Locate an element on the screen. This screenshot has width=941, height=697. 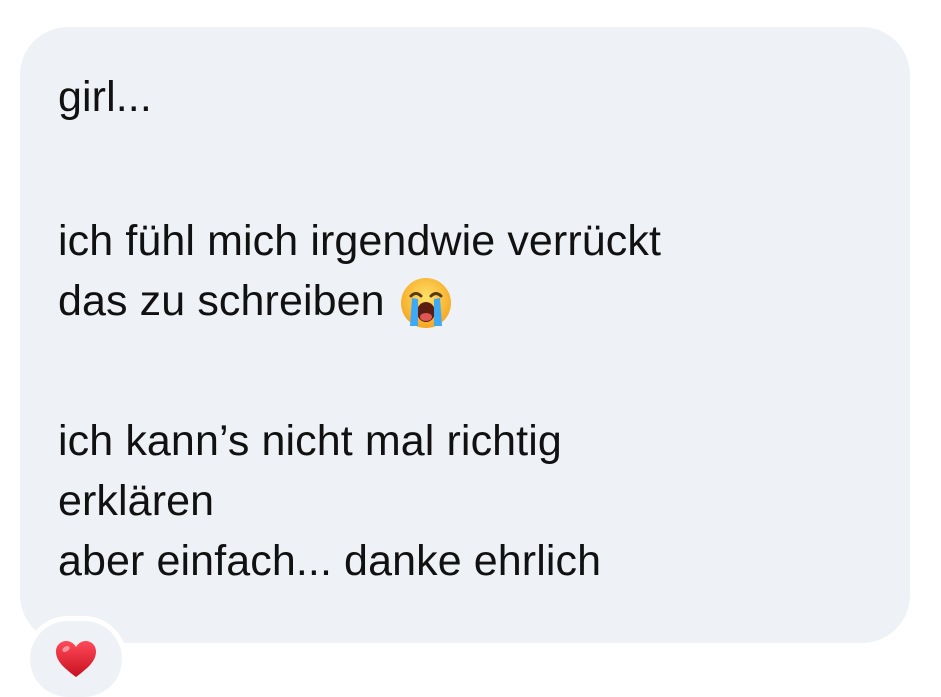
heart-reaction is located at coordinates (76, 659).